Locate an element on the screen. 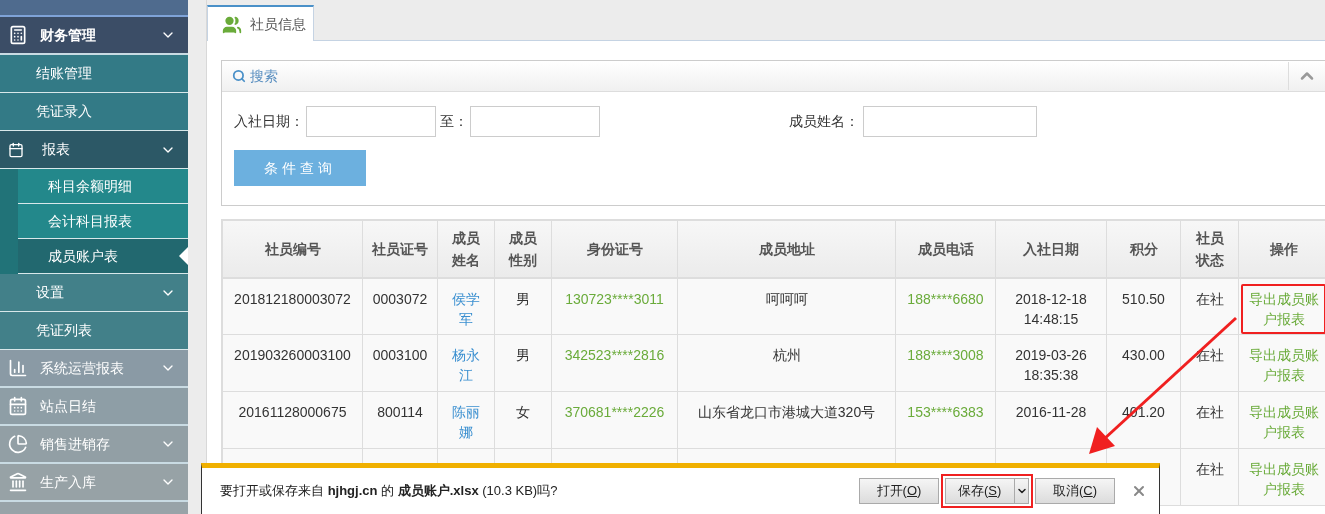 This screenshot has width=1325, height=514. search-icon is located at coordinates (239, 76).